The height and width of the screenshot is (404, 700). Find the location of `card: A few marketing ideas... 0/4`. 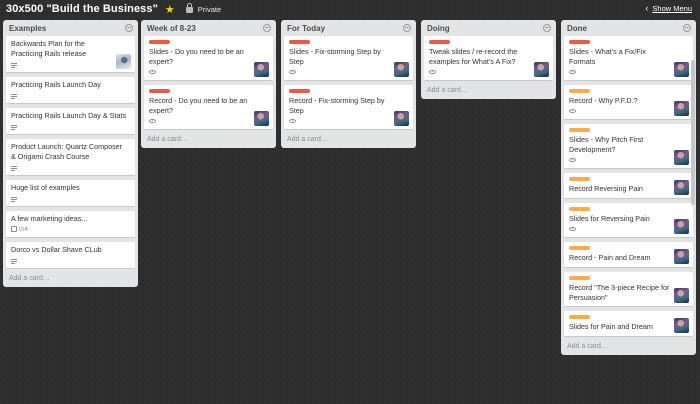

card: A few marketing ideas... 0/4 is located at coordinates (70, 224).